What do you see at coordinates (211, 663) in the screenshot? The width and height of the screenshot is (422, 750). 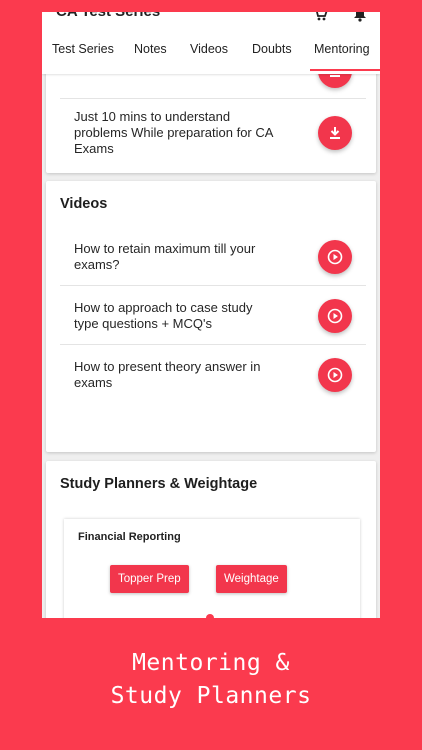 I see `caption-line-1: Mentoring &` at bounding box center [211, 663].